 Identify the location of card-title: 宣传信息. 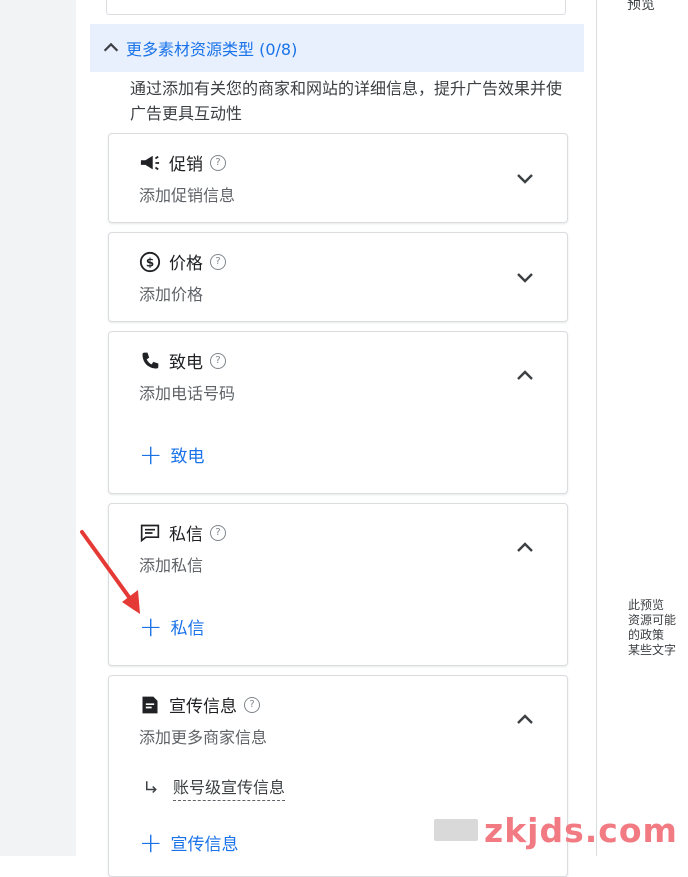
(203, 707).